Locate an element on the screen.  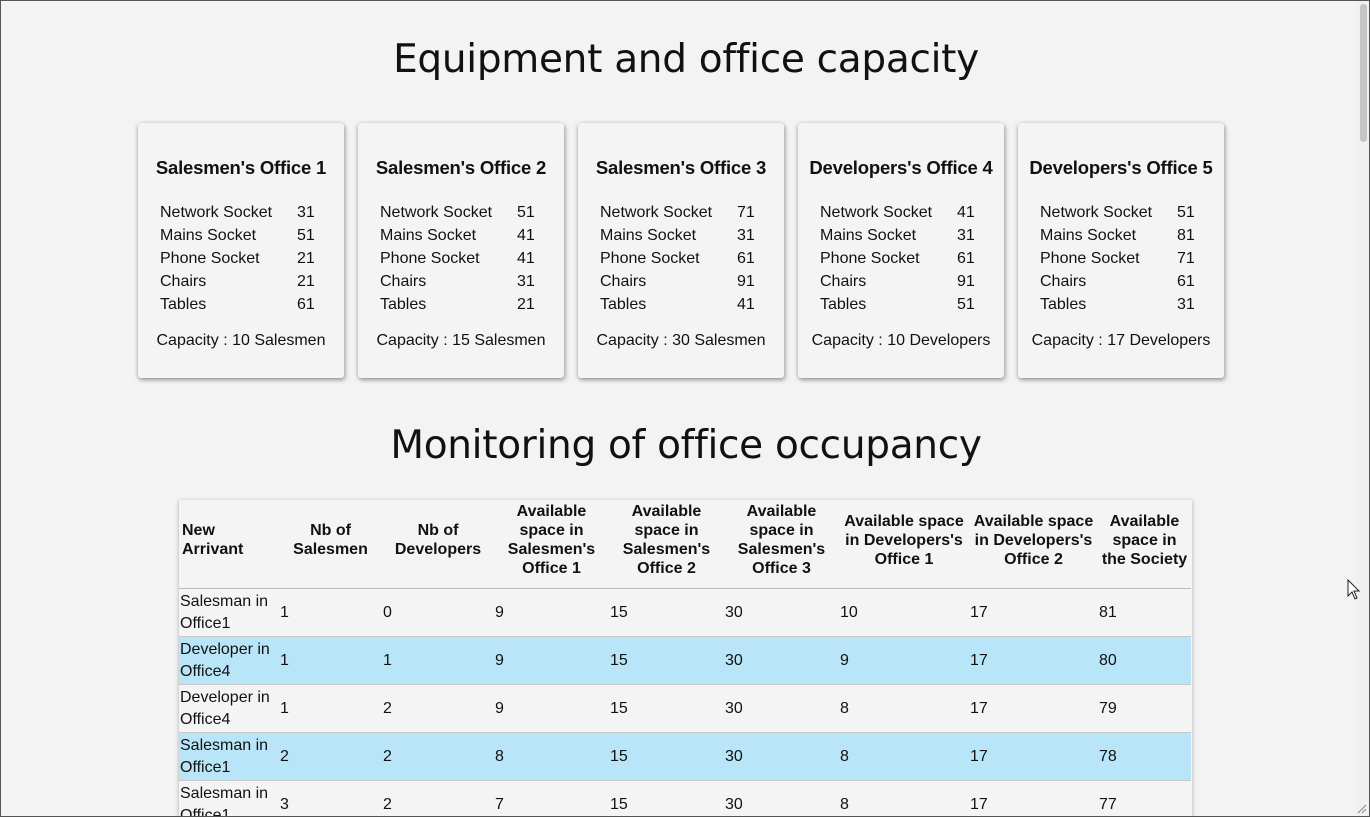
equipment-row: Mains Socket 41 is located at coordinates (472, 237).